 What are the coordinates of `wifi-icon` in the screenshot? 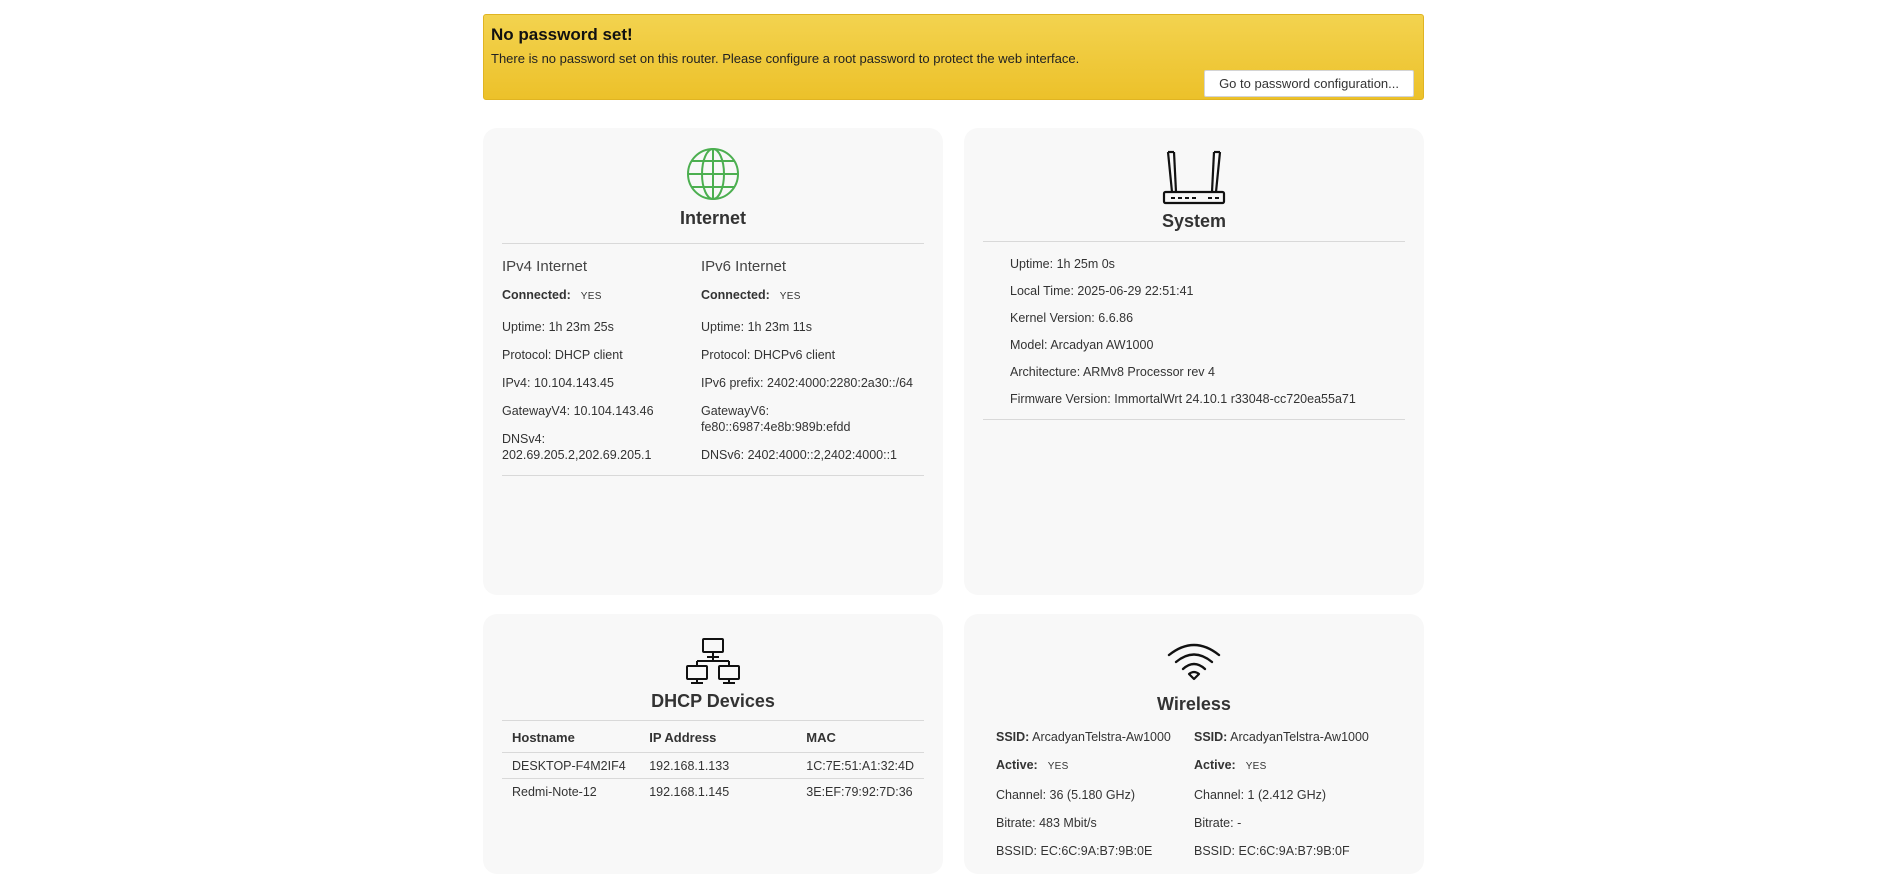 It's located at (1194, 662).